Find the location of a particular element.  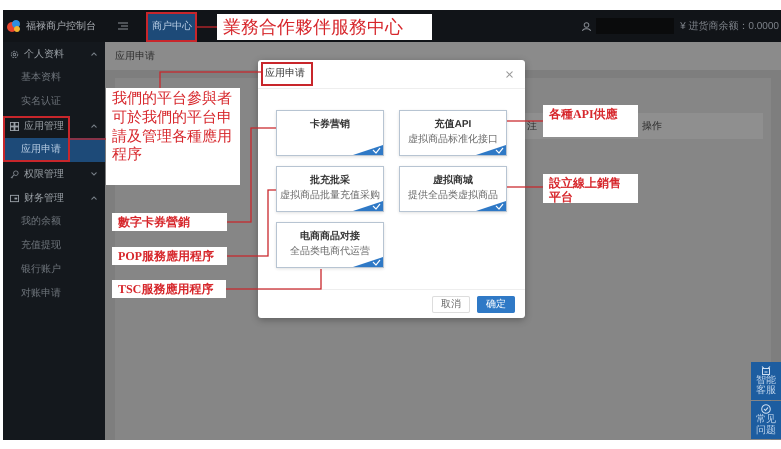

callout-note: 數字卡券營銷 is located at coordinates (169, 222).